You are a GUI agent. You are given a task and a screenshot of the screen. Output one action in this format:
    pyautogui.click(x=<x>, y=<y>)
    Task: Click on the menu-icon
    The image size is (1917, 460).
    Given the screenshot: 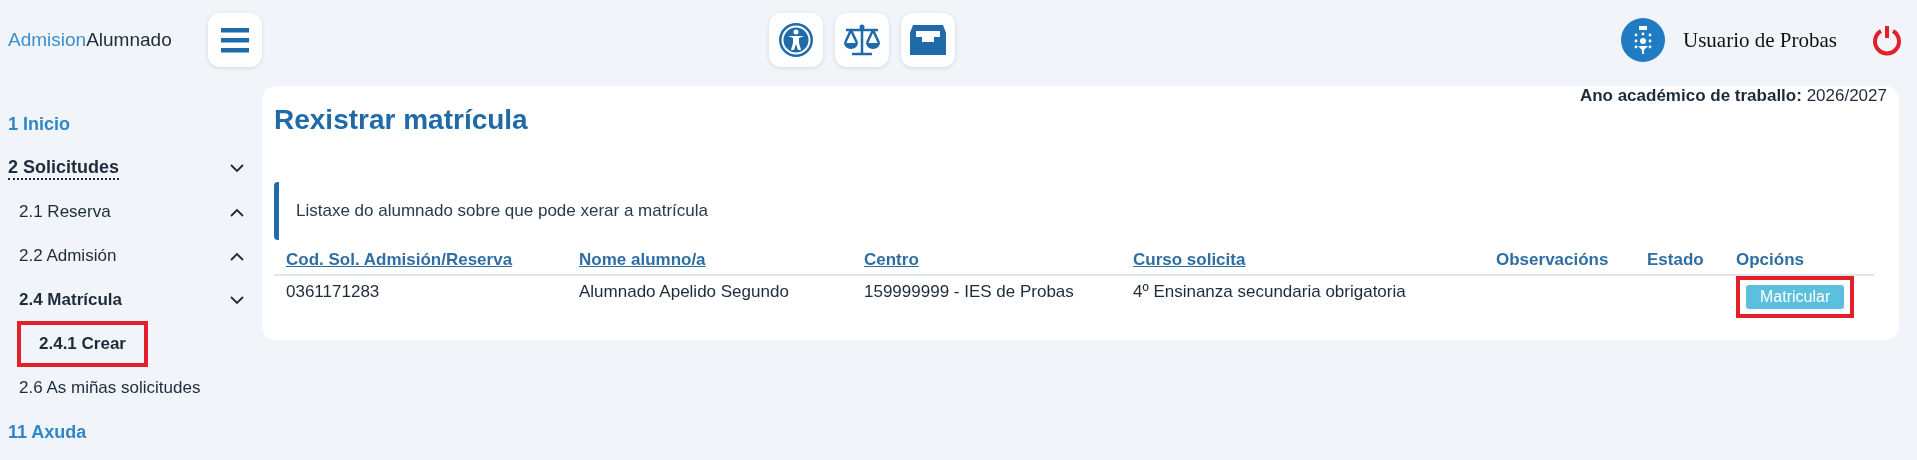 What is the action you would take?
    pyautogui.click(x=235, y=40)
    